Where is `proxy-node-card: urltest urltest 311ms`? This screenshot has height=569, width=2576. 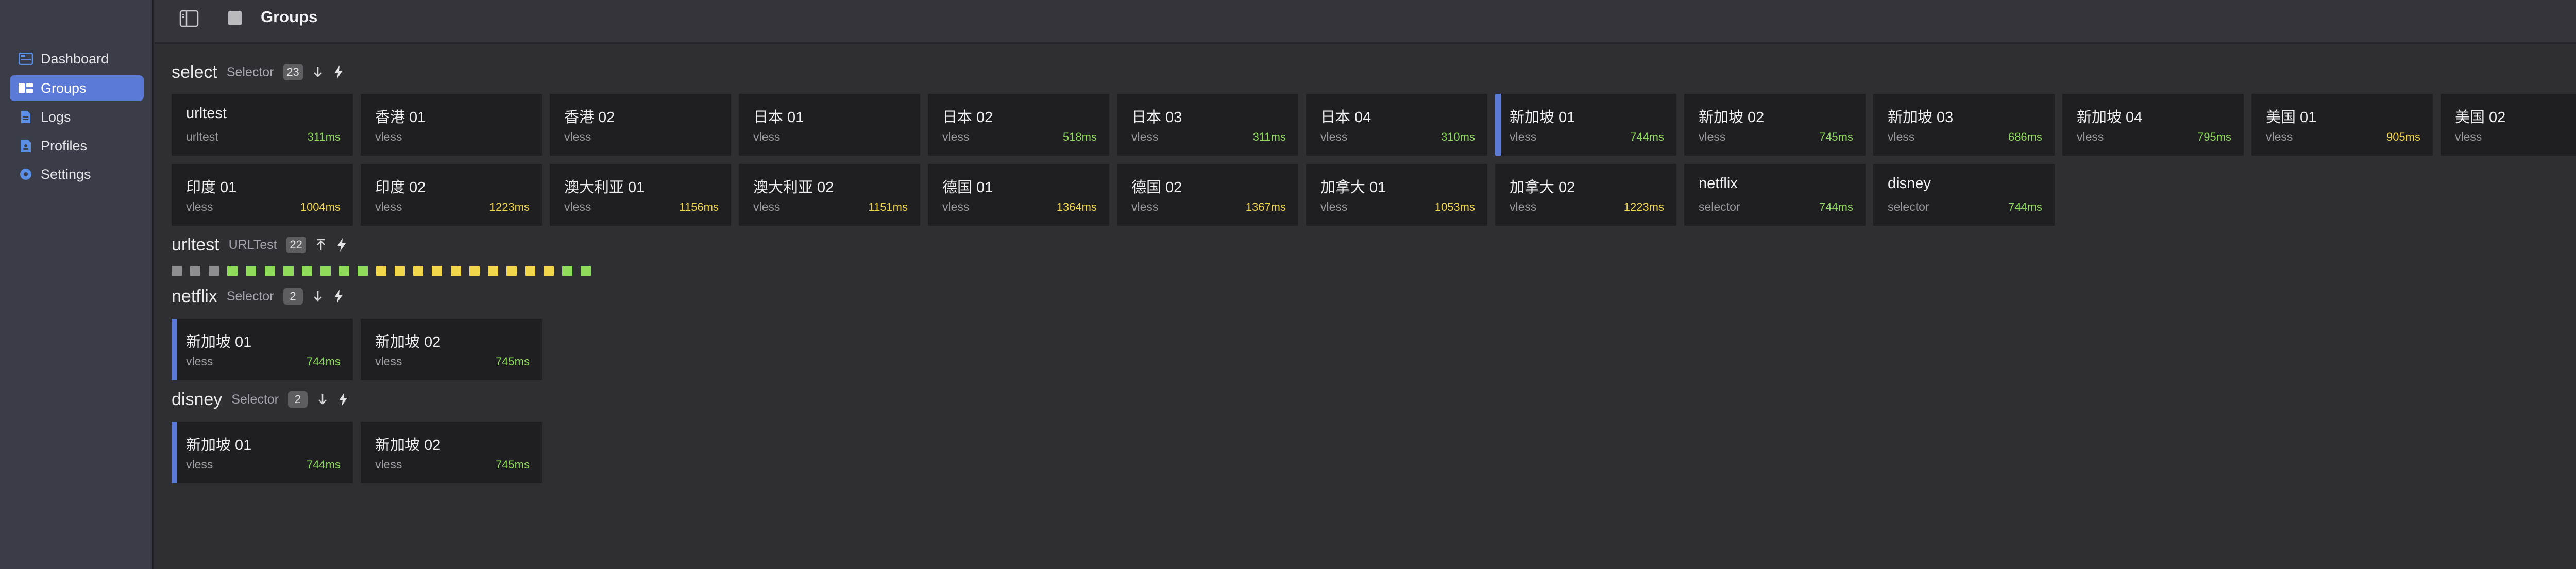 proxy-node-card: urltest urltest 311ms is located at coordinates (262, 125).